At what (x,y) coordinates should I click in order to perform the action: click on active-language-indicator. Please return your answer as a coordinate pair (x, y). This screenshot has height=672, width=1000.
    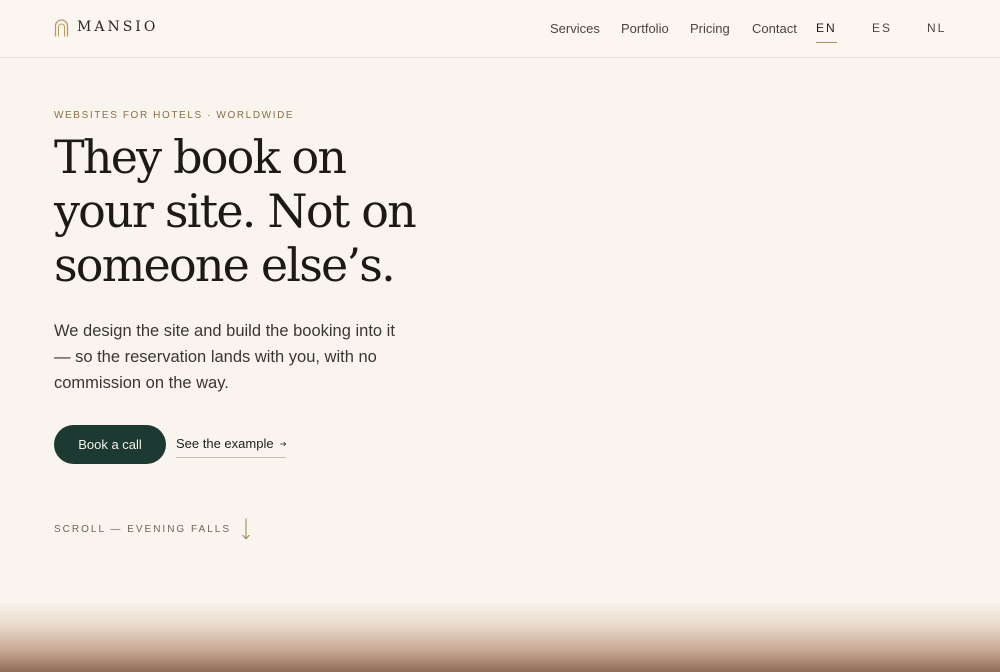
    Looking at the image, I should click on (826, 42).